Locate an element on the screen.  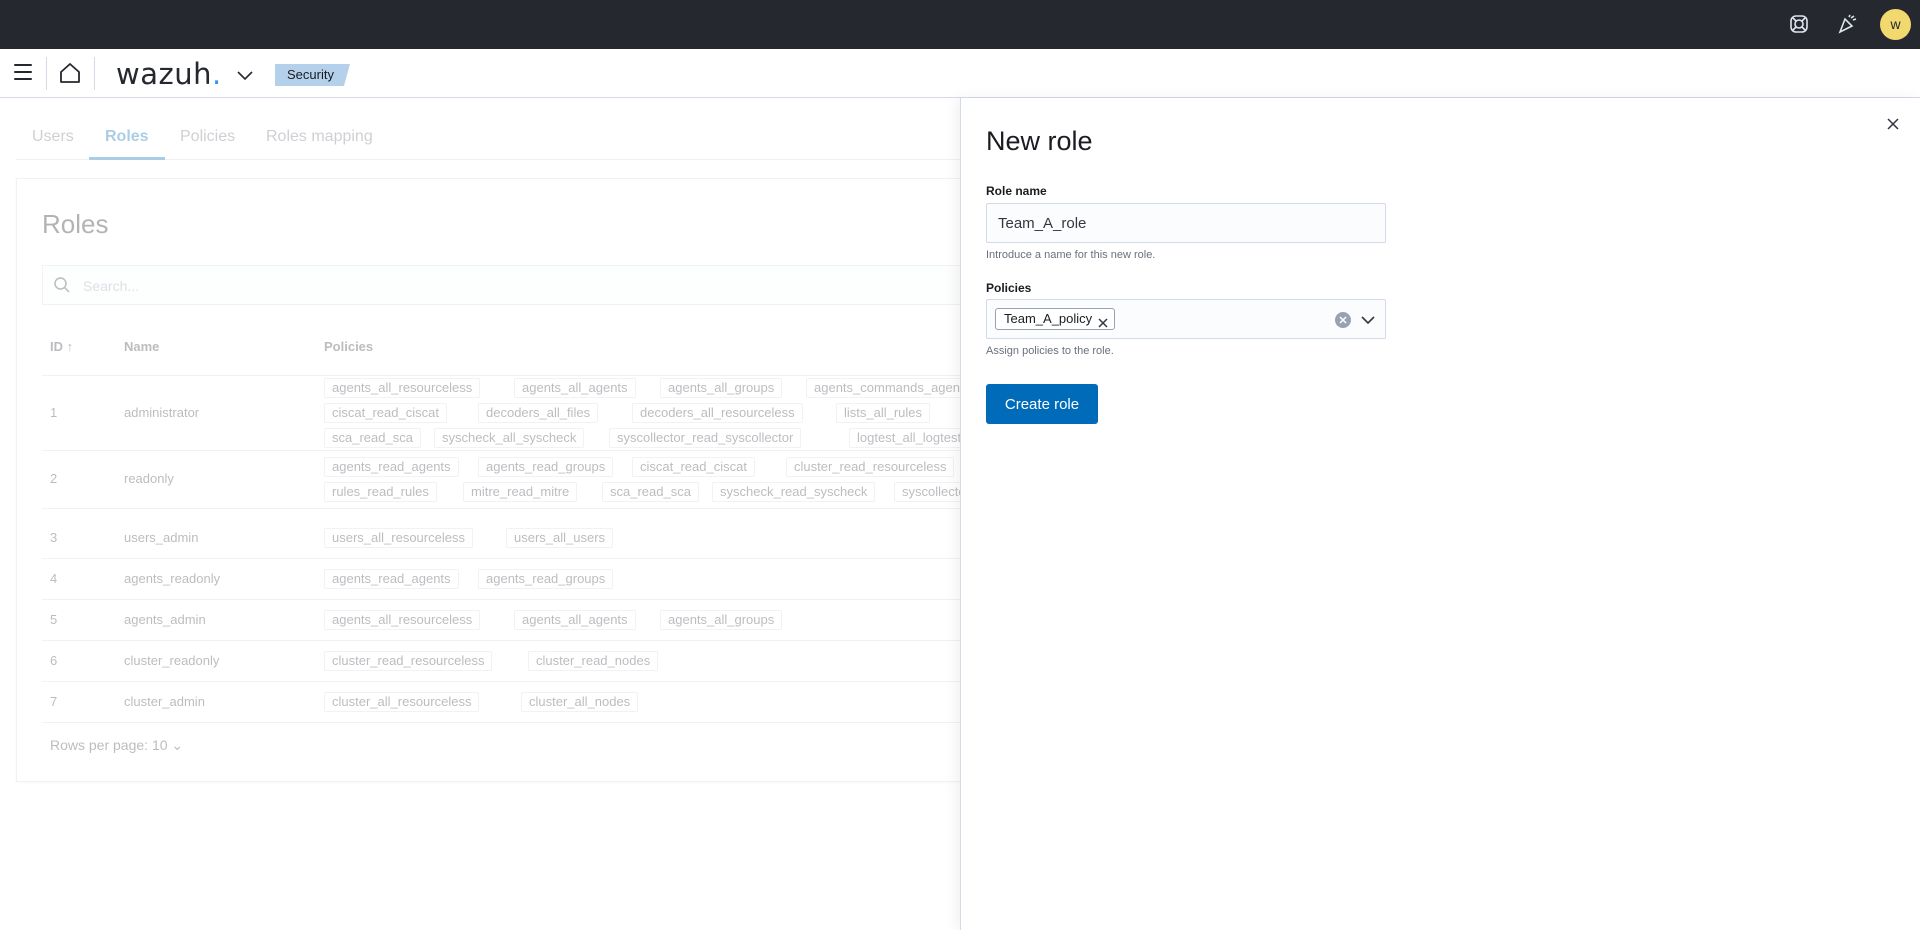
role-name-field is located at coordinates (1186, 223).